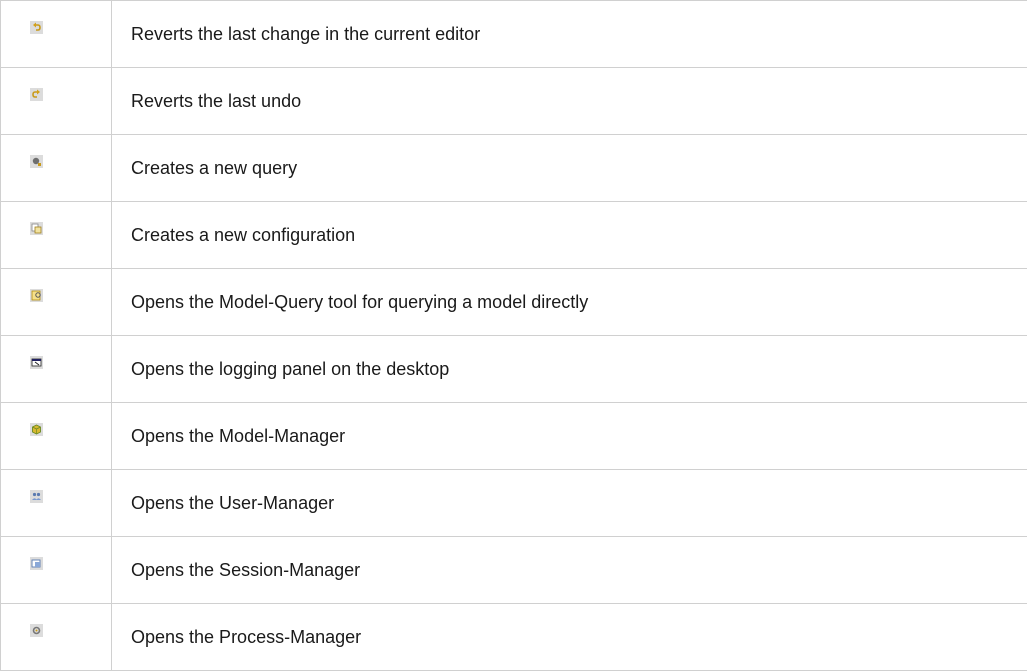 This screenshot has height=671, width=1027. Describe the element at coordinates (569, 168) in the screenshot. I see `icon-description: Creates a new query` at that location.